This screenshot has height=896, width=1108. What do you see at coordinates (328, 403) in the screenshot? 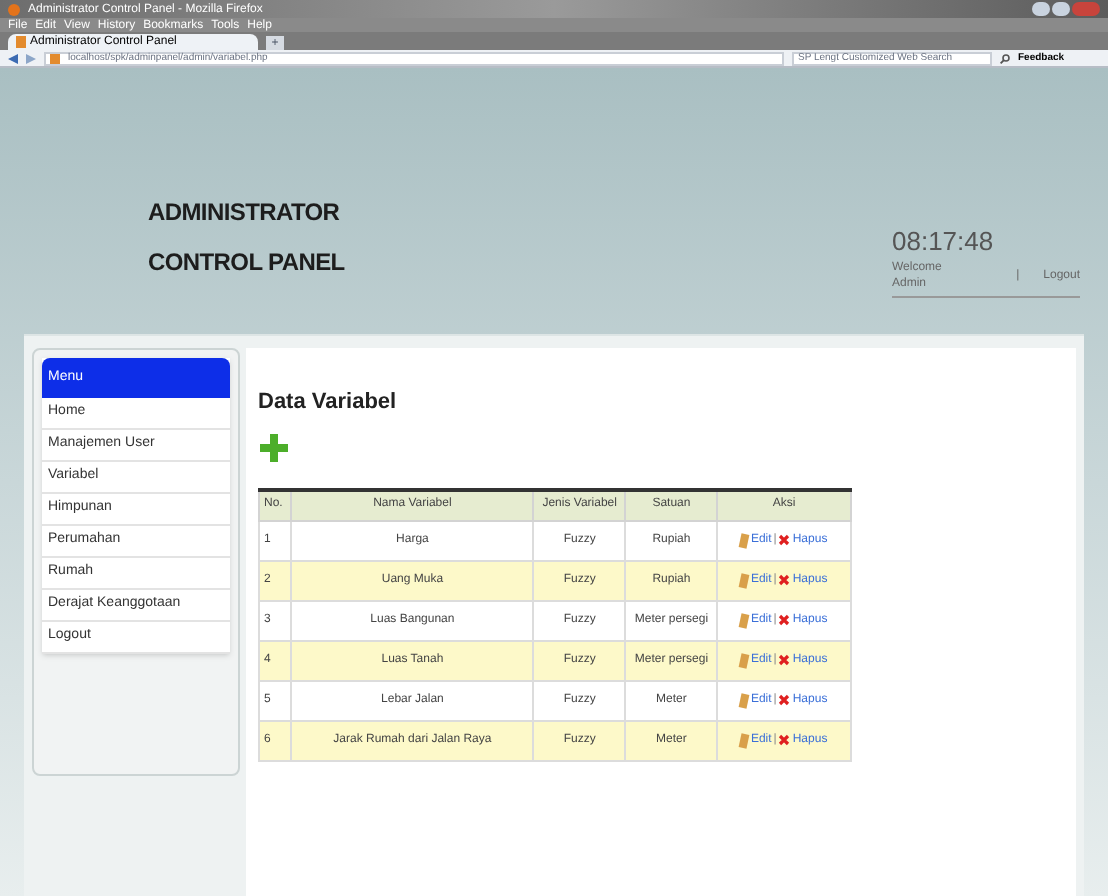
I see `page-heading: Data Variabel` at bounding box center [328, 403].